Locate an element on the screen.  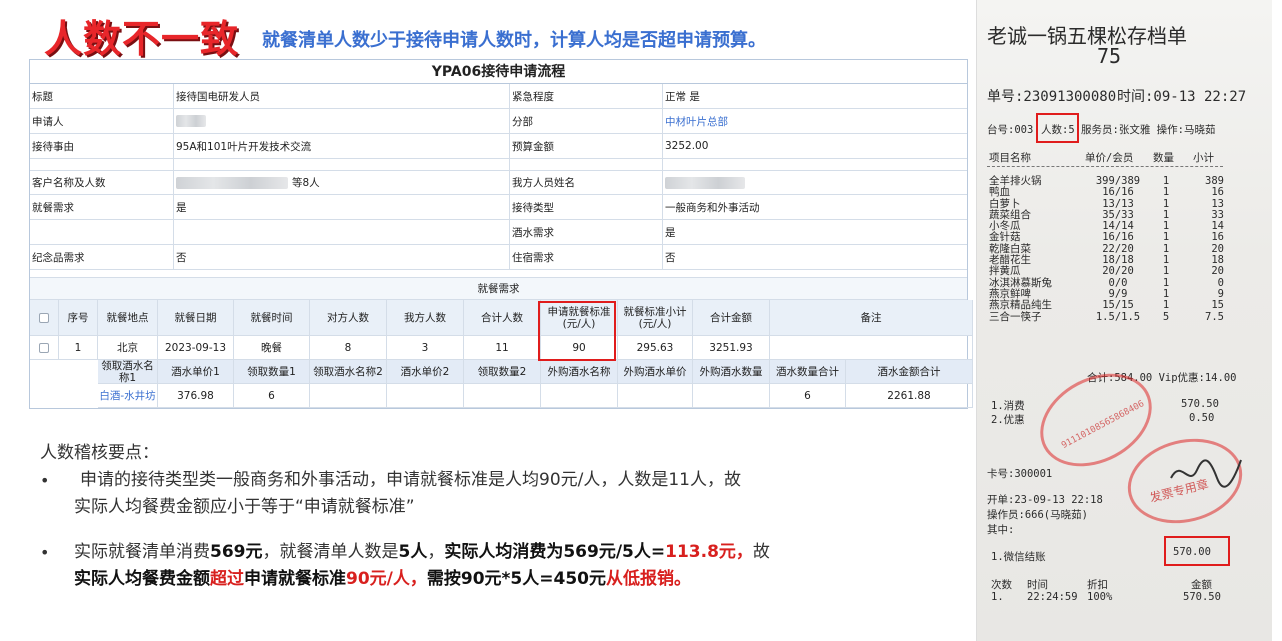
receipt-item-row: 拌黄瓜 20/20 1 20 is located at coordinates (1106, 271).